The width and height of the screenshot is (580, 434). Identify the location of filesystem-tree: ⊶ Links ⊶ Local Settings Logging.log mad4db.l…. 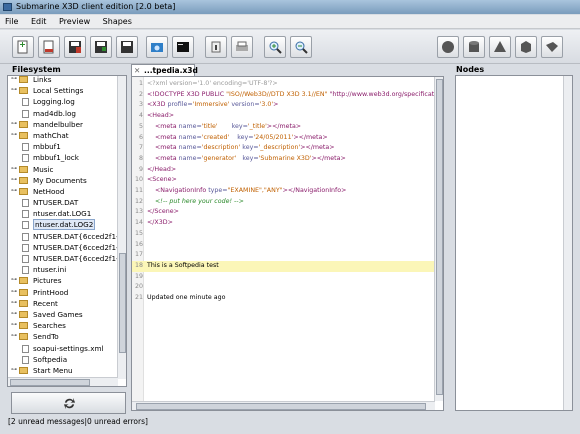
(67, 231).